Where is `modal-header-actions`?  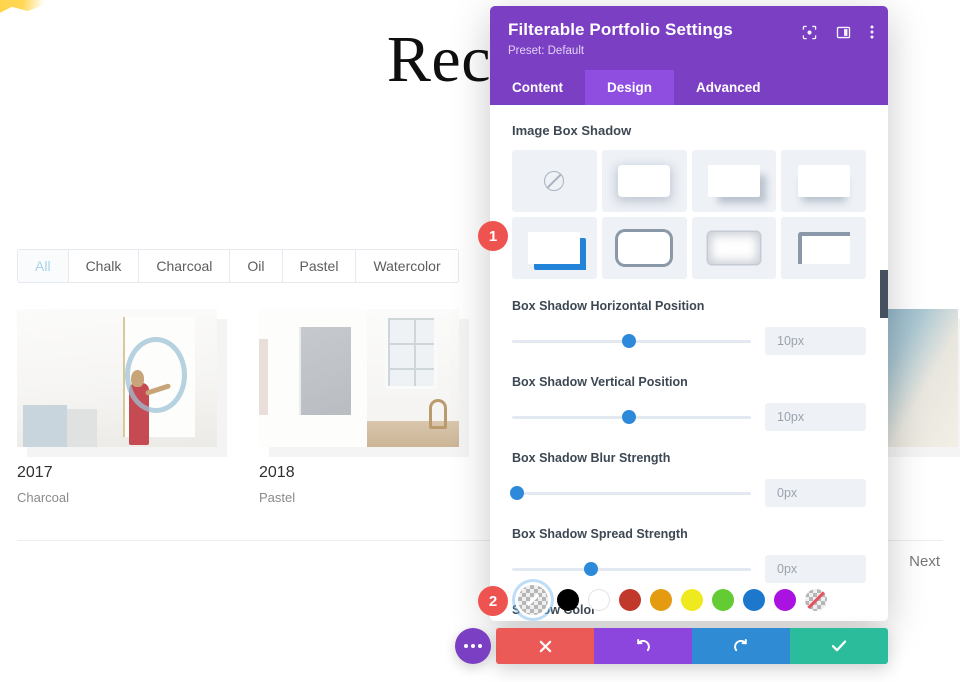
modal-header-actions is located at coordinates (838, 32).